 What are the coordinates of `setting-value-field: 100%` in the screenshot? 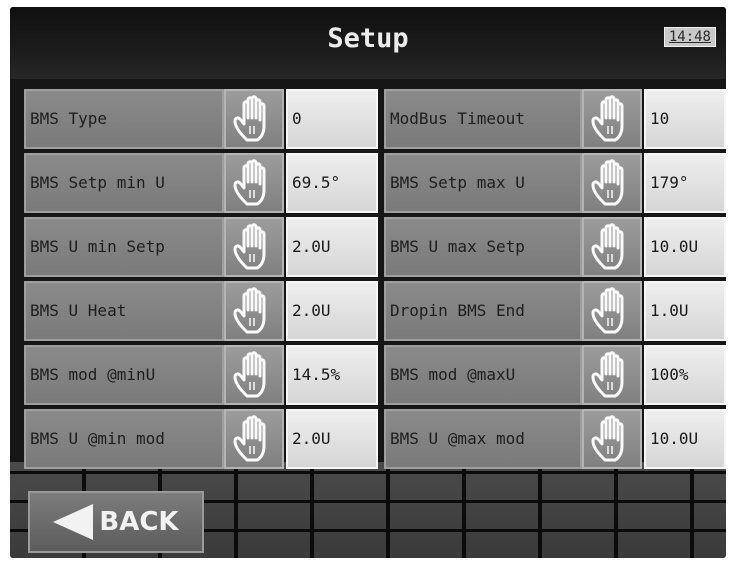 It's located at (685, 375).